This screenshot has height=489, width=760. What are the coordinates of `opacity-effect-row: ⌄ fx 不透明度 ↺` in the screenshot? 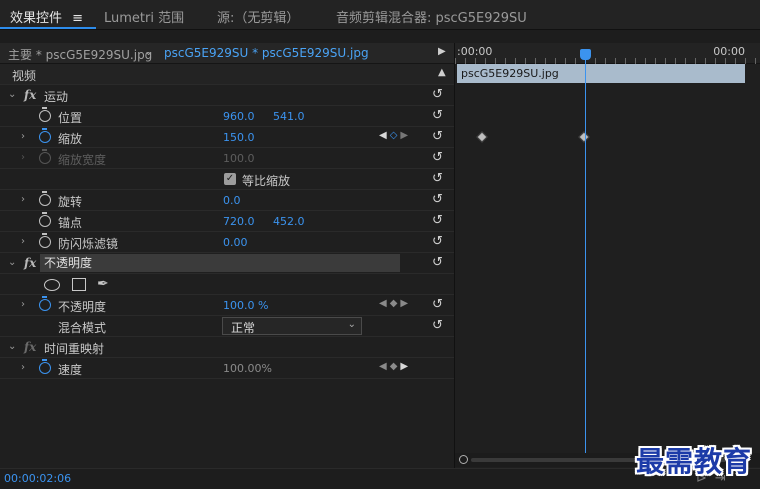 It's located at (227, 263).